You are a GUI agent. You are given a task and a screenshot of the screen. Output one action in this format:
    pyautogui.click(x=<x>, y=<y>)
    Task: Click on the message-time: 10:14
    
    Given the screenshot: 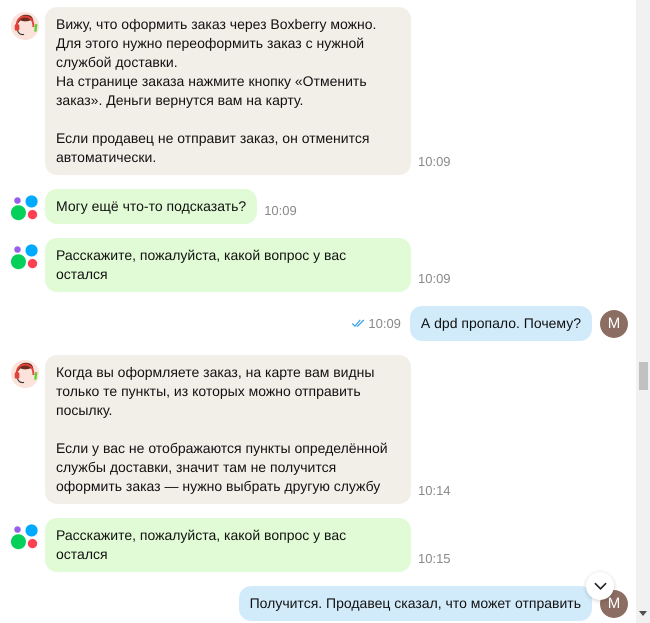 What is the action you would take?
    pyautogui.click(x=434, y=490)
    